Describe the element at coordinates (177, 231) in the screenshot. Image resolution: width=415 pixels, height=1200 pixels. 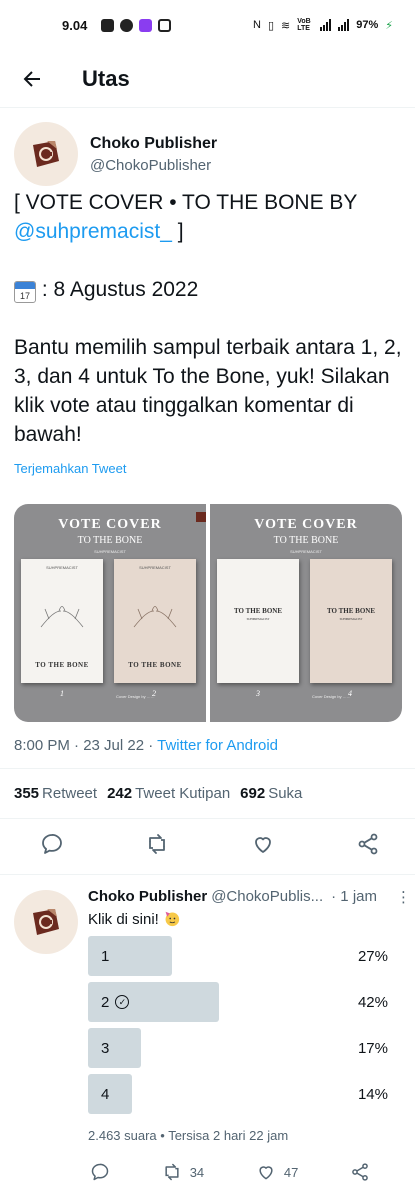
I see `tweet-line-1-end: ]` at that location.